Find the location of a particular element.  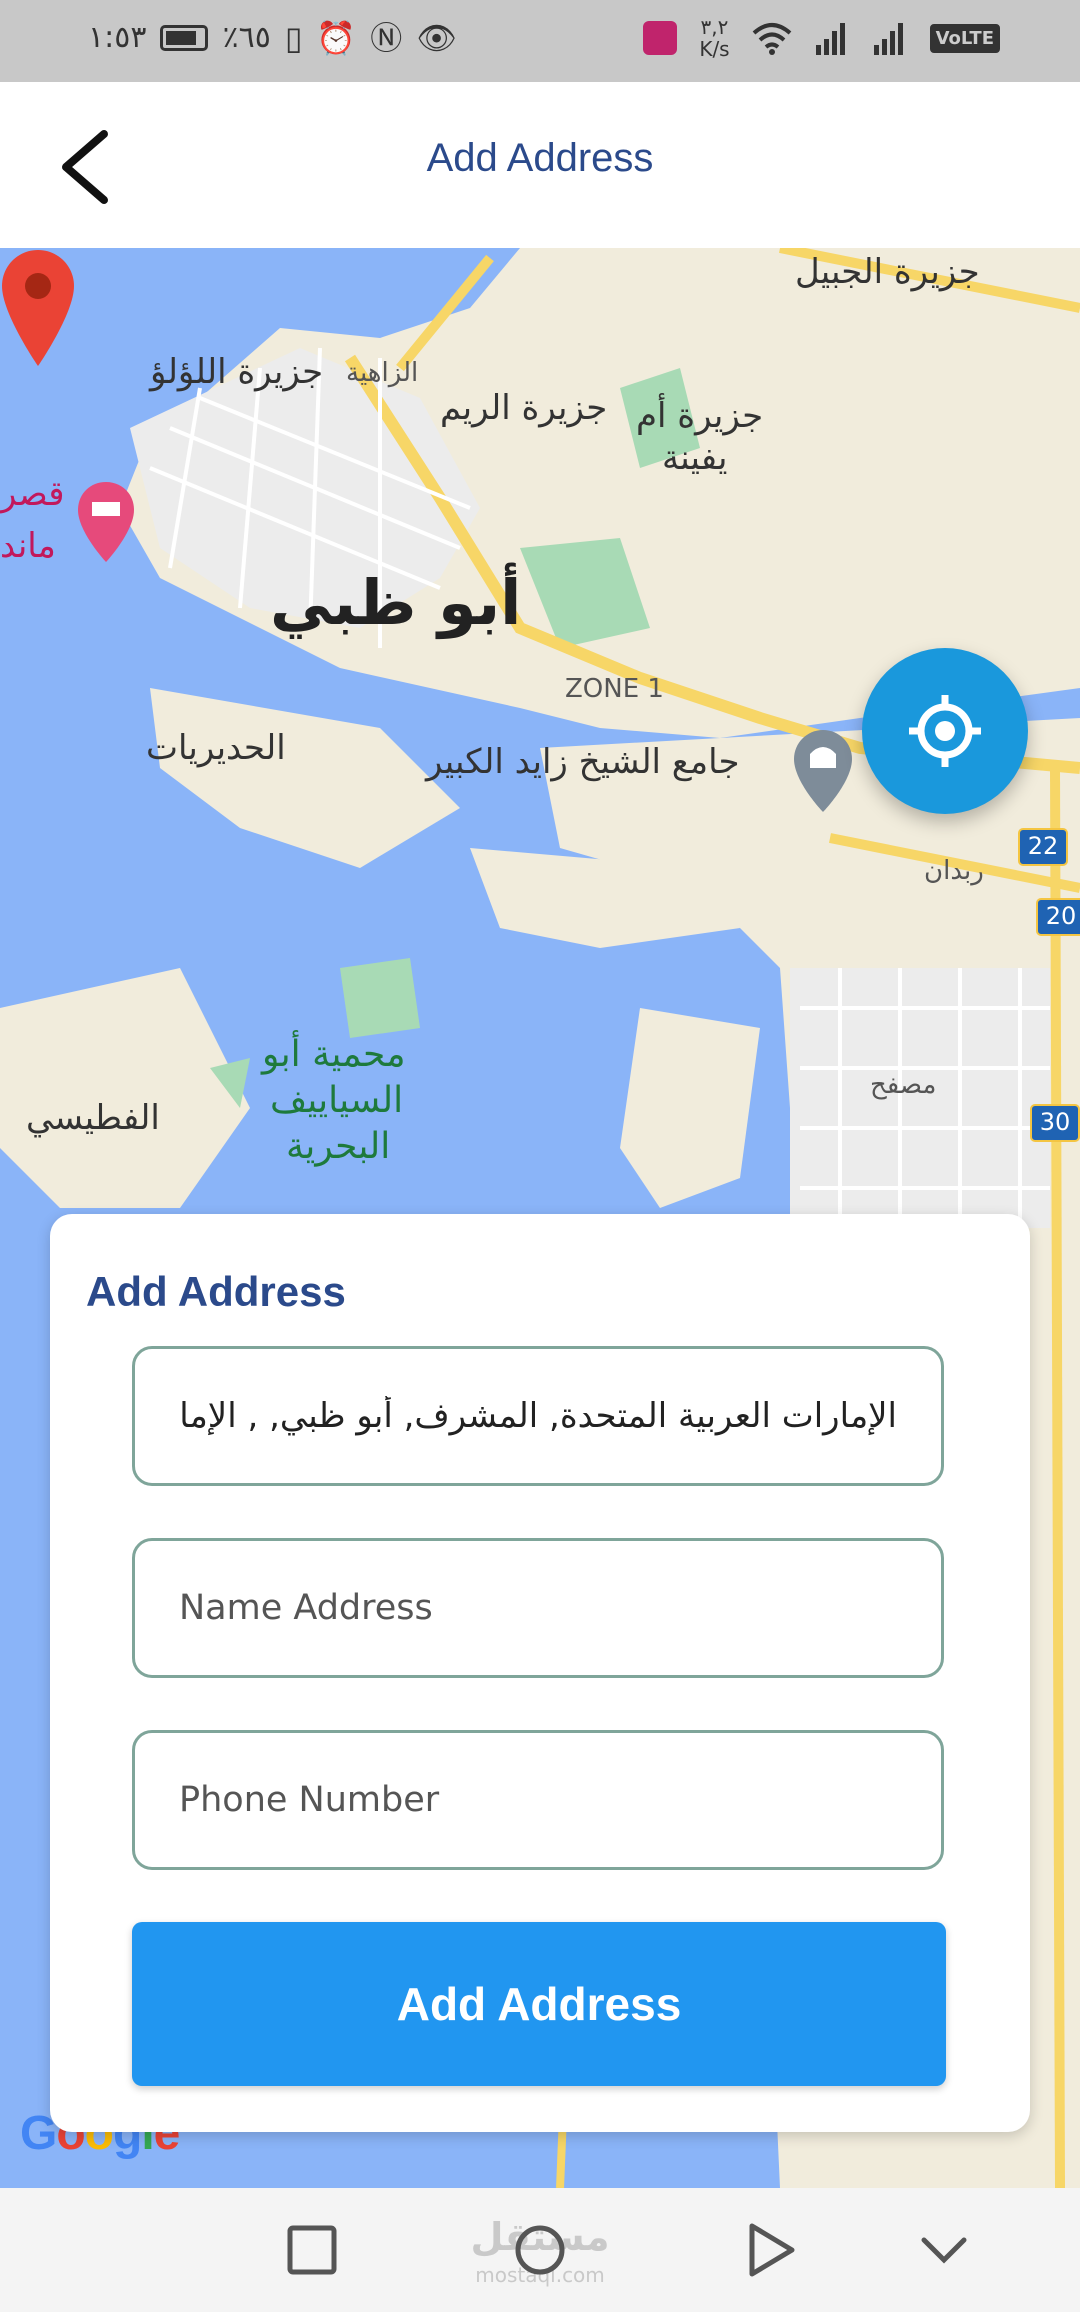

app-bar: Add Address is located at coordinates (540, 165).